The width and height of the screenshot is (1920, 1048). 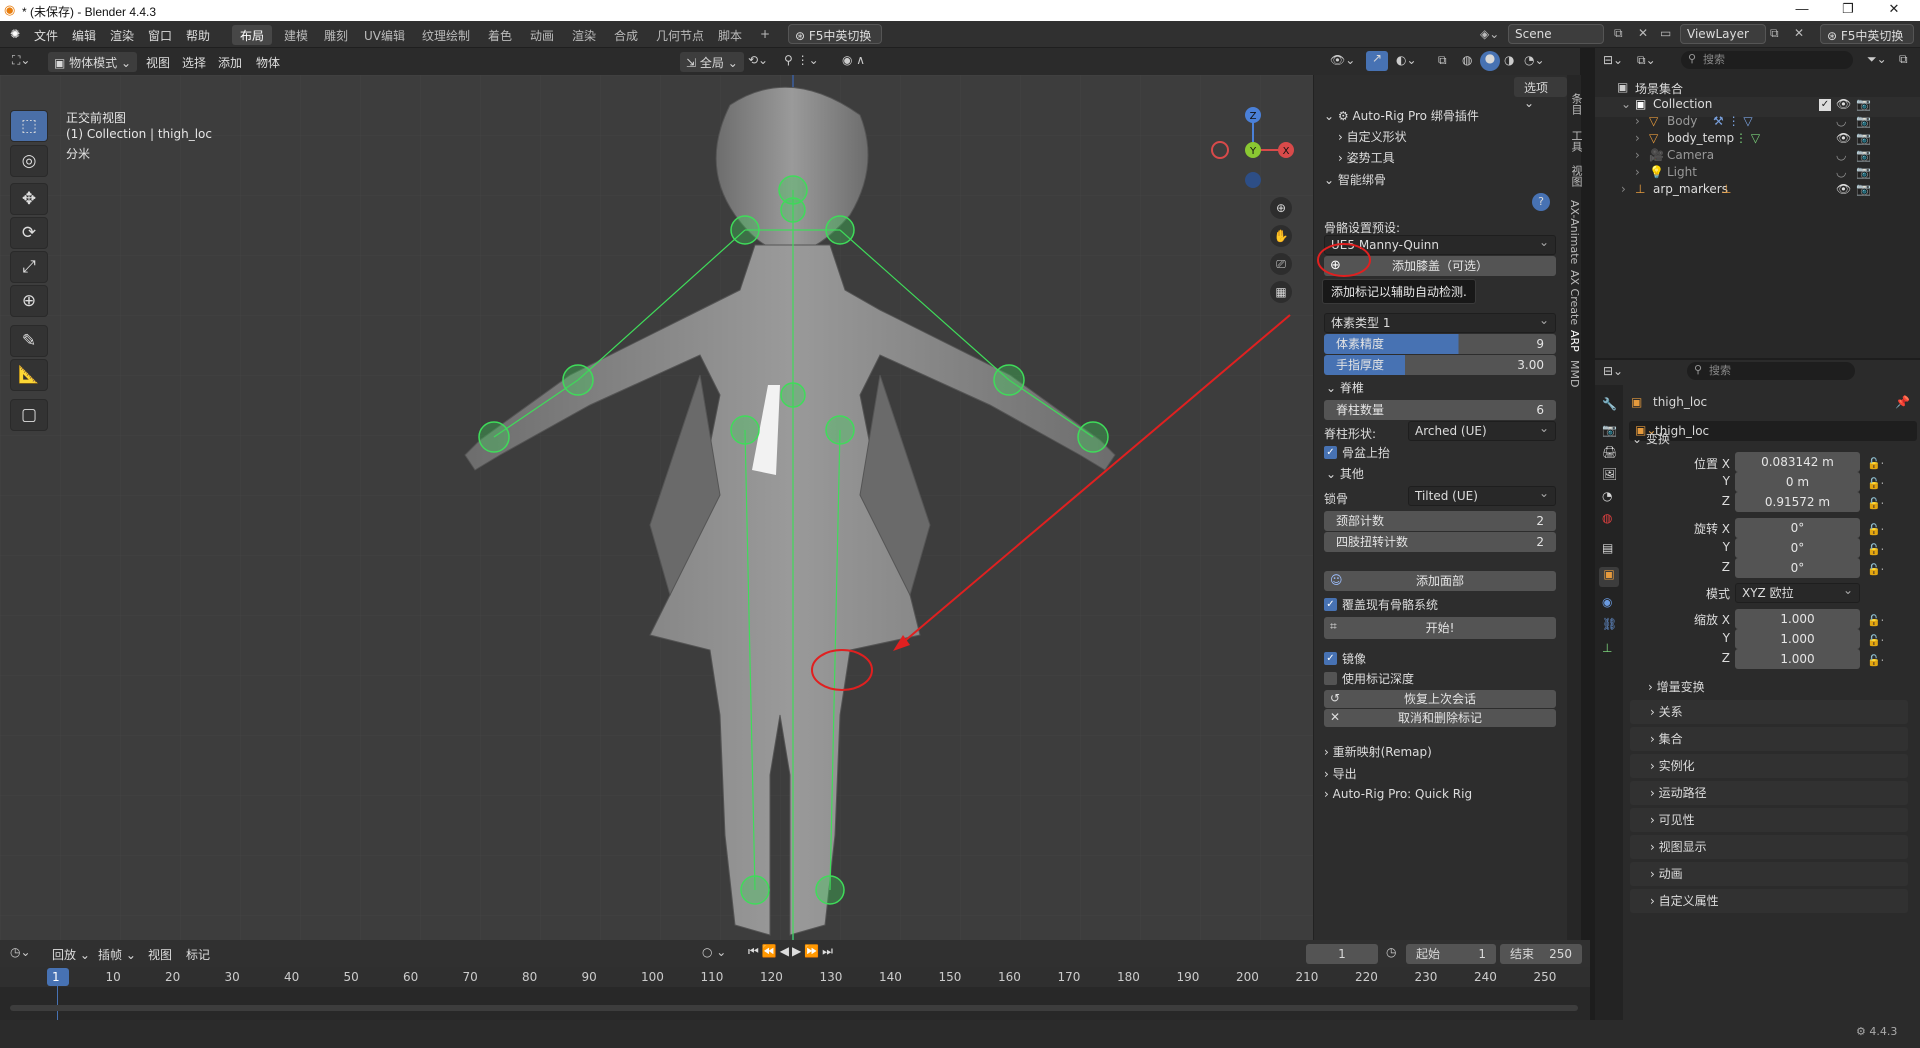 What do you see at coordinates (1797, 592) in the screenshot?
I see `rotation-mode-dropdown: XYZ 欧拉` at bounding box center [1797, 592].